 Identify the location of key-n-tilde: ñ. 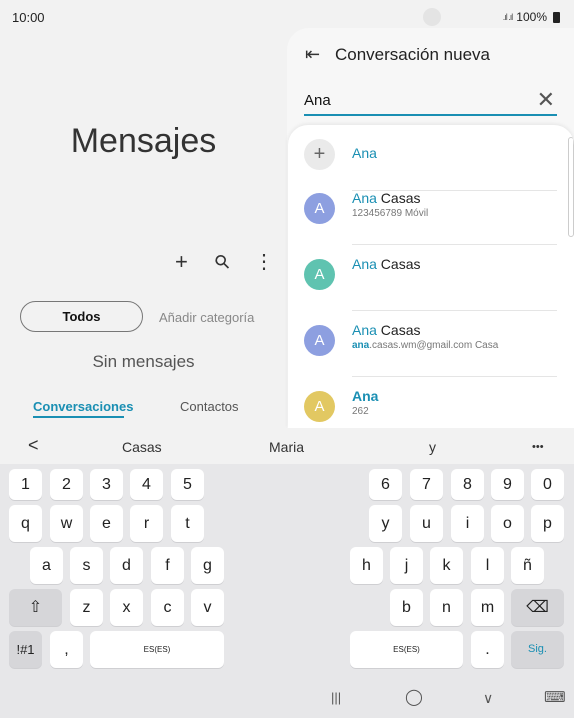
(527, 565).